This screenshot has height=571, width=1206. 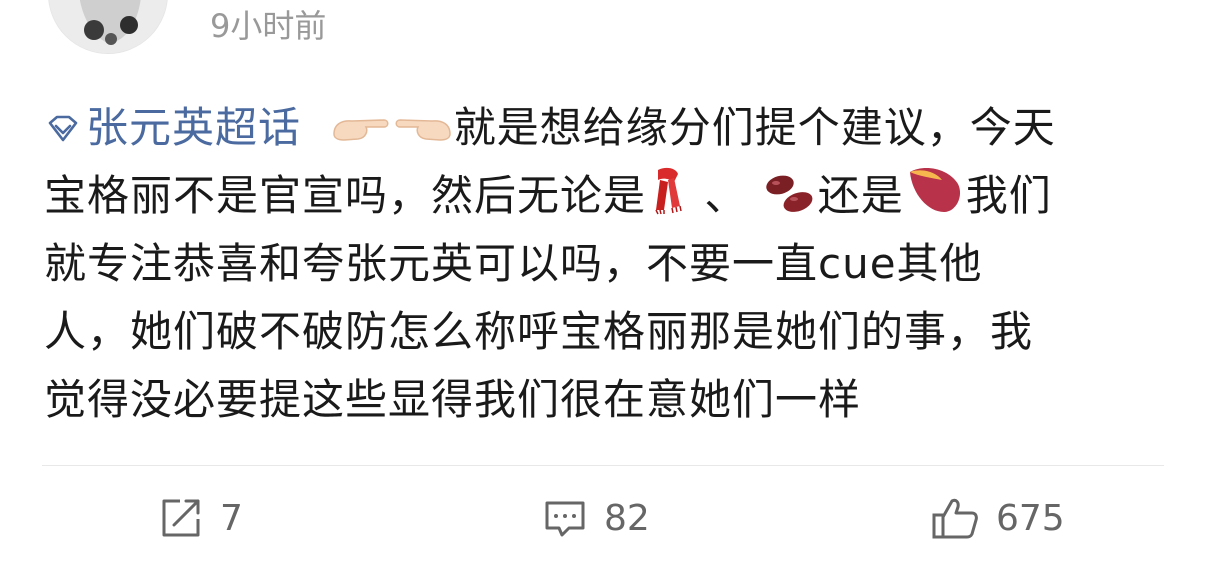 What do you see at coordinates (789, 193) in the screenshot?
I see `beans-emoji` at bounding box center [789, 193].